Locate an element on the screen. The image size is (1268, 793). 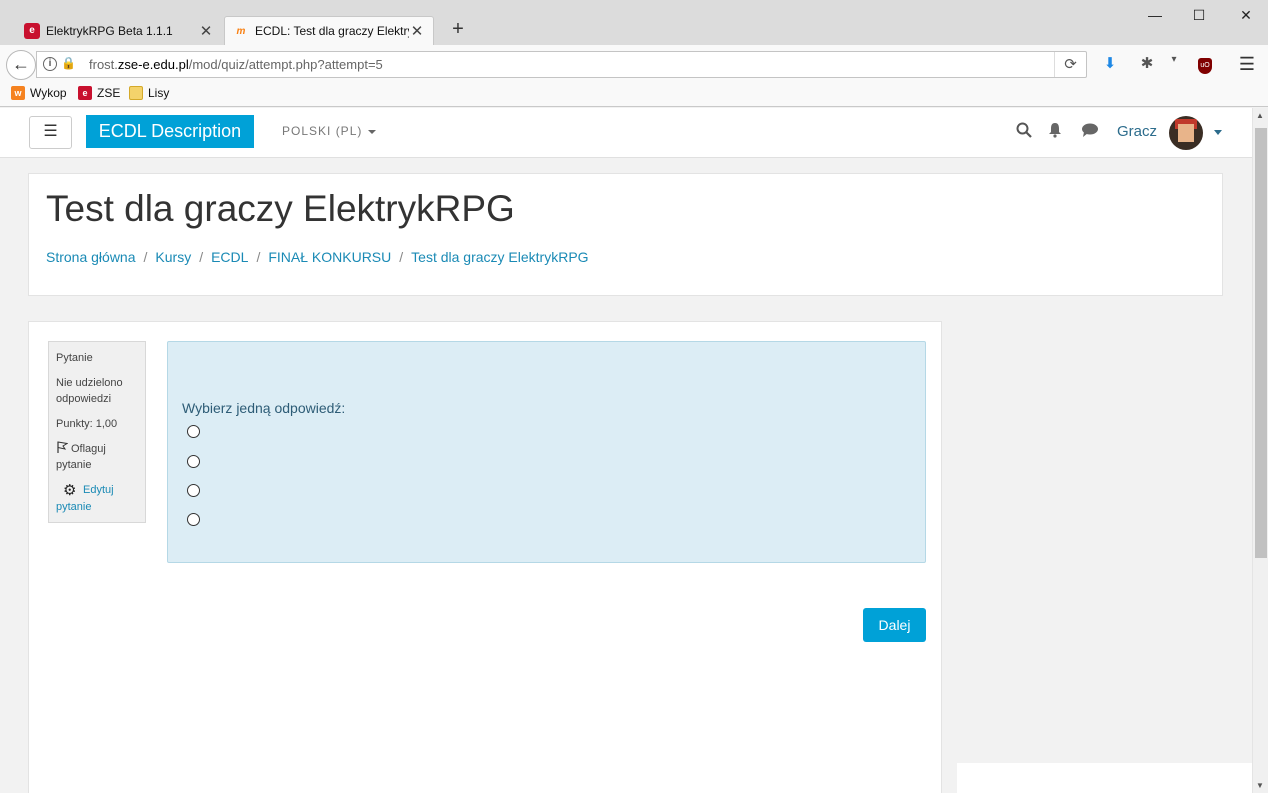
question-label: Pytanie is located at coordinates (74, 358).